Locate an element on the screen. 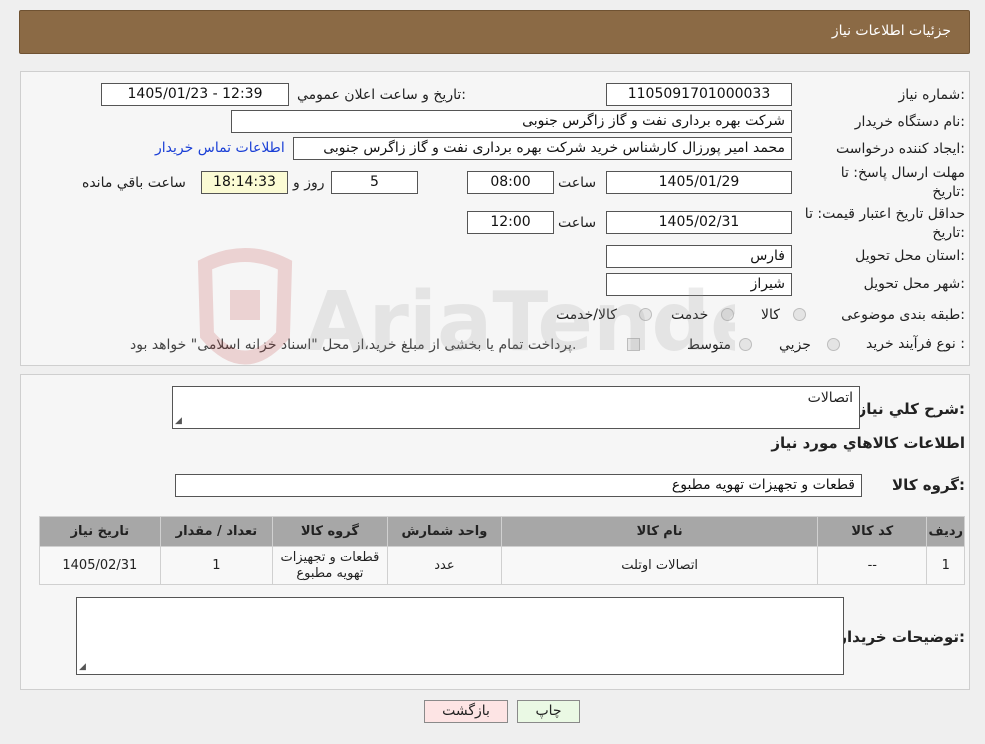 Image resolution: width=985 pixels, height=744 pixels. category-option-both: کالا/خدمت is located at coordinates (586, 315).